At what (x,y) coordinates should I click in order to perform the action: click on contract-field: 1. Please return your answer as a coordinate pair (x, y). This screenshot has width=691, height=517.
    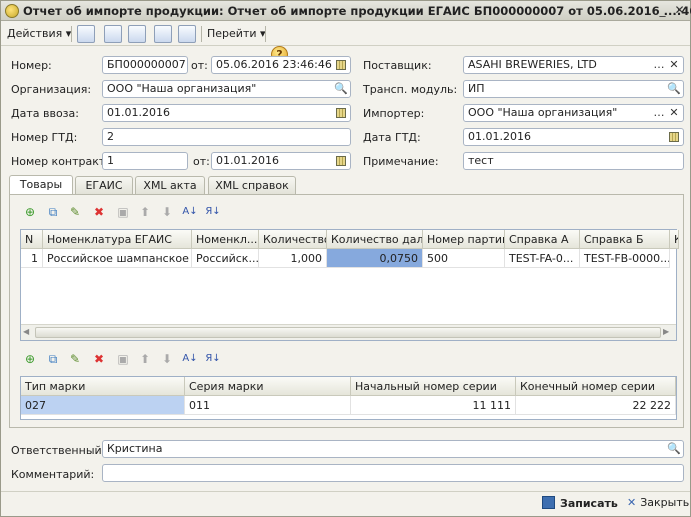
    Looking at the image, I should click on (145, 161).